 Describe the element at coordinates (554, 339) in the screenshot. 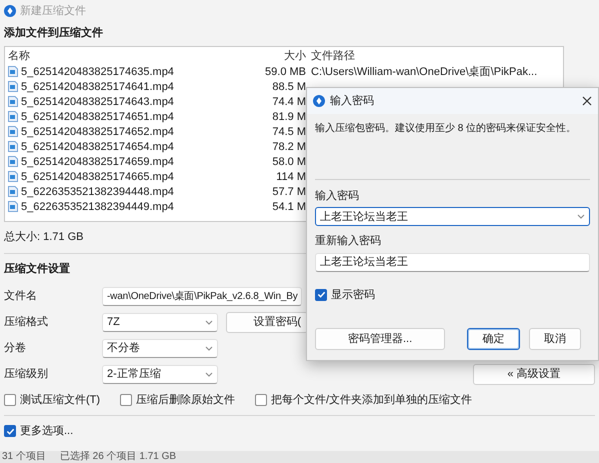

I see `cancel-button: 取消` at that location.